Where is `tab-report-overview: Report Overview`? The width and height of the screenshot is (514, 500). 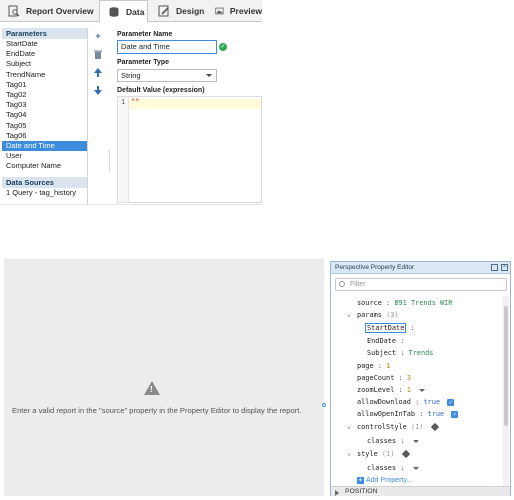
tab-report-overview: Report Overview is located at coordinates (48, 11).